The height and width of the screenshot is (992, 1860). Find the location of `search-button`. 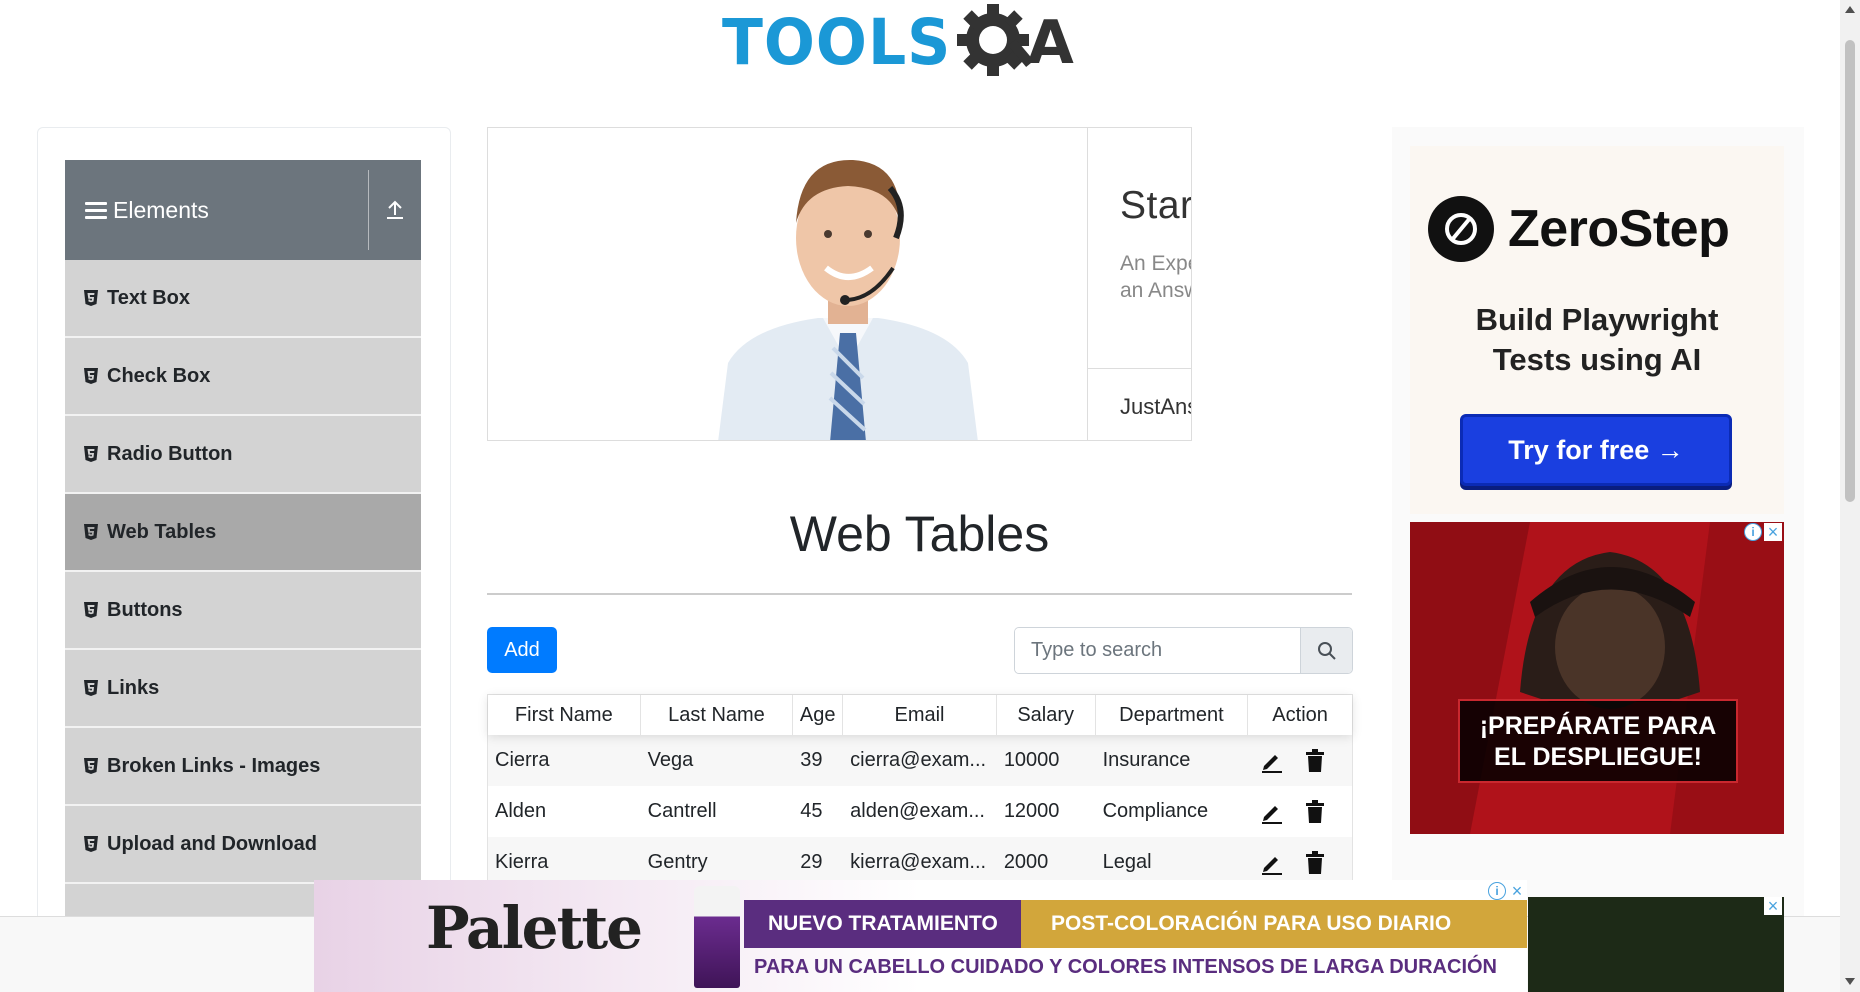

search-button is located at coordinates (1326, 650).